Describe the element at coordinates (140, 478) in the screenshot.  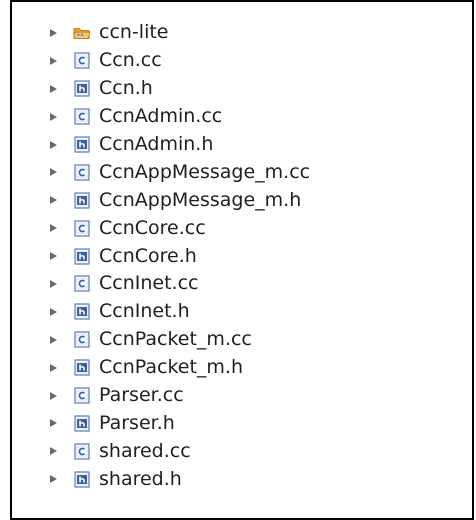
I see `tree-item-label: shared.h` at that location.